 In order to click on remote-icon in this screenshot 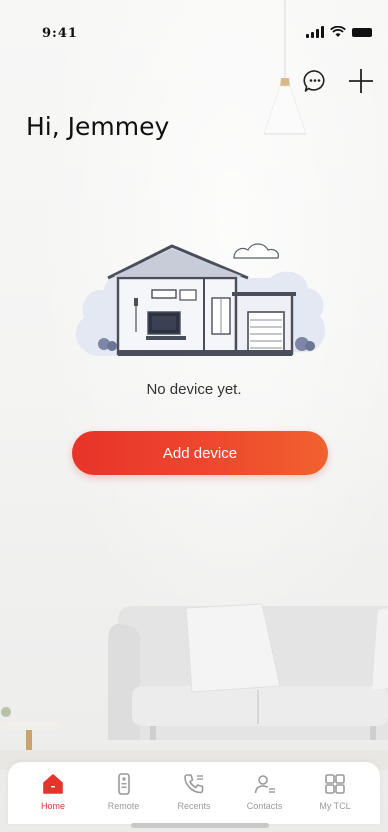, I will do `click(124, 784)`.